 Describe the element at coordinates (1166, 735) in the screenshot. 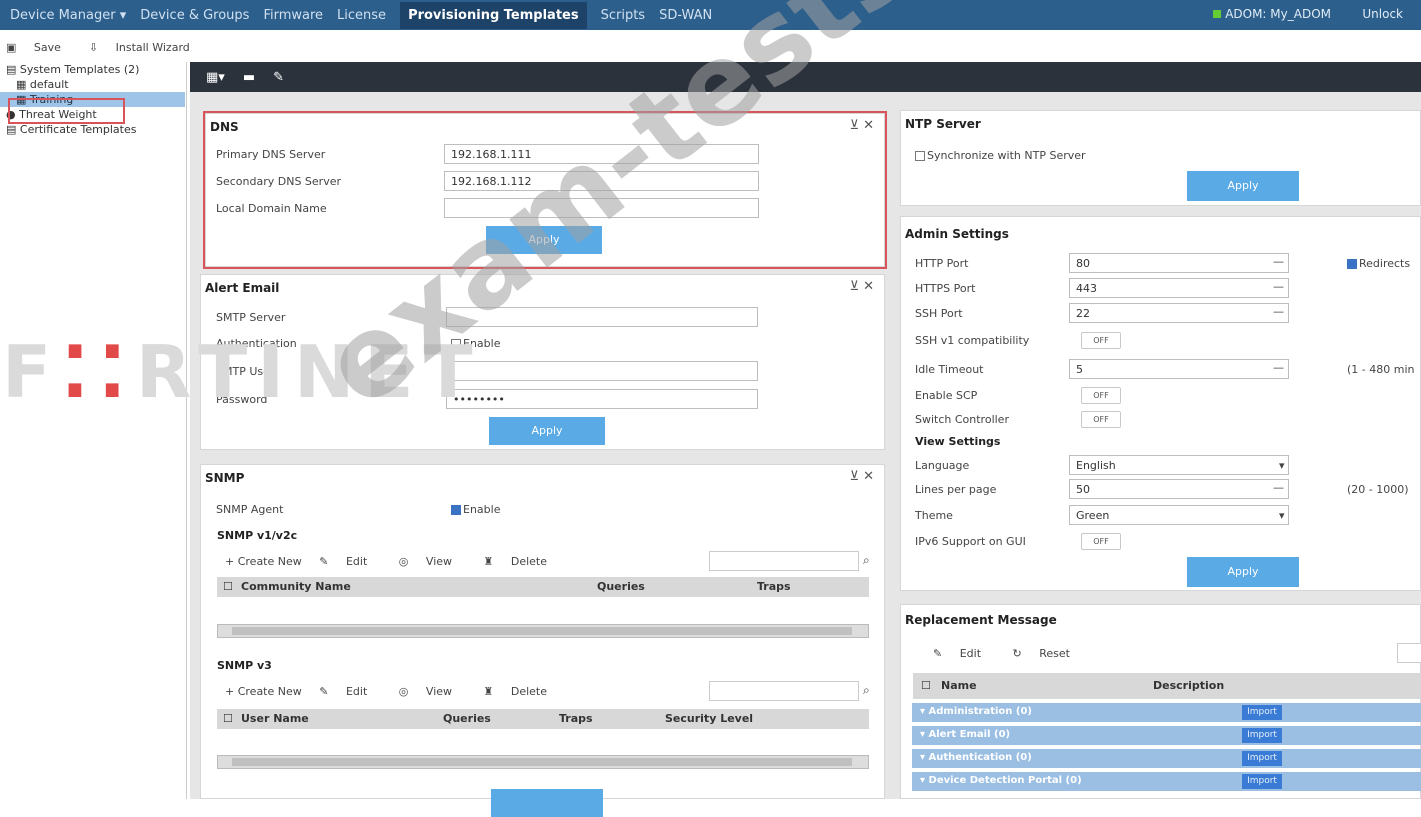

I see `table-row: ▾ Alert Email (0) Import` at that location.